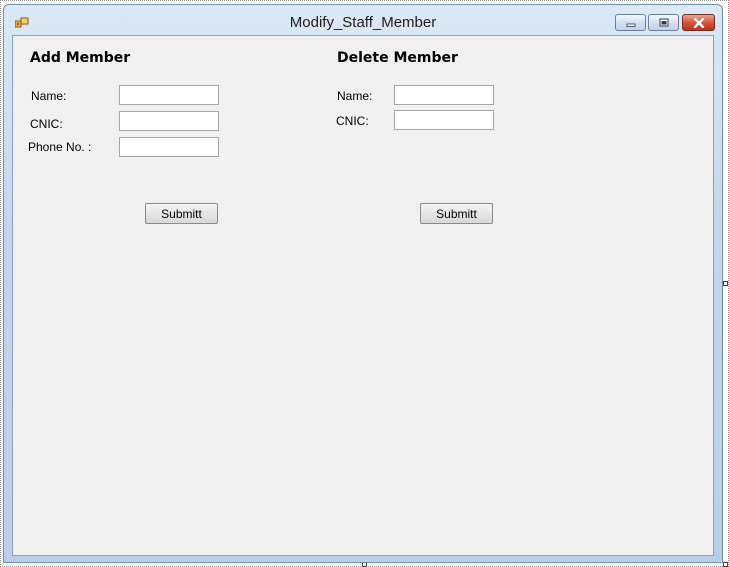 This screenshot has width=729, height=567. What do you see at coordinates (725, 564) in the screenshot?
I see `resize-handle-corner` at bounding box center [725, 564].